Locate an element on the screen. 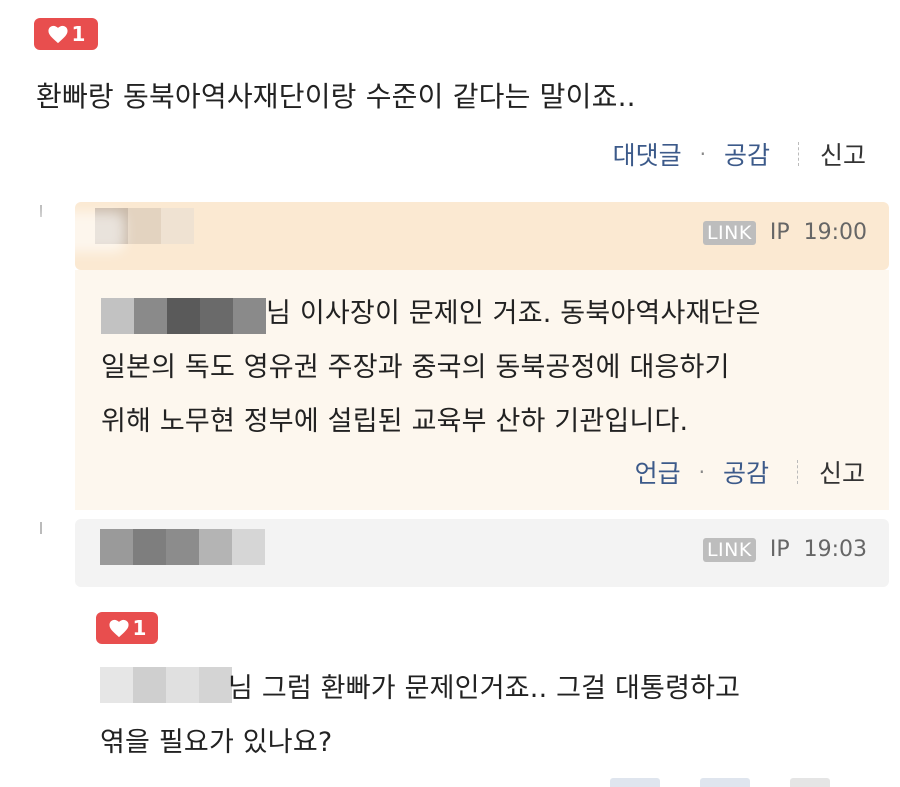 This screenshot has height=787, width=900. timestamp: 19:03 is located at coordinates (835, 549).